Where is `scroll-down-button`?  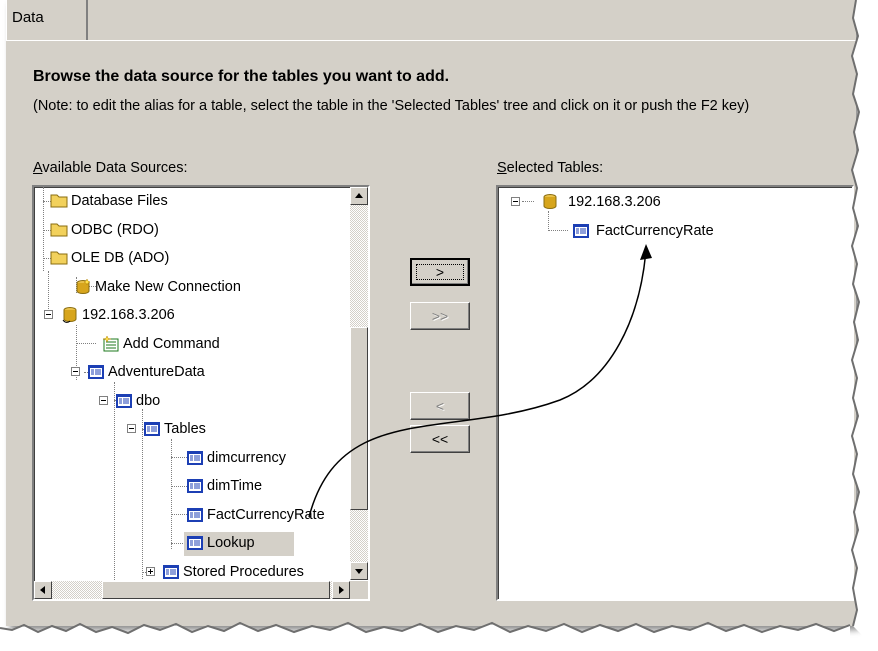 scroll-down-button is located at coordinates (359, 571).